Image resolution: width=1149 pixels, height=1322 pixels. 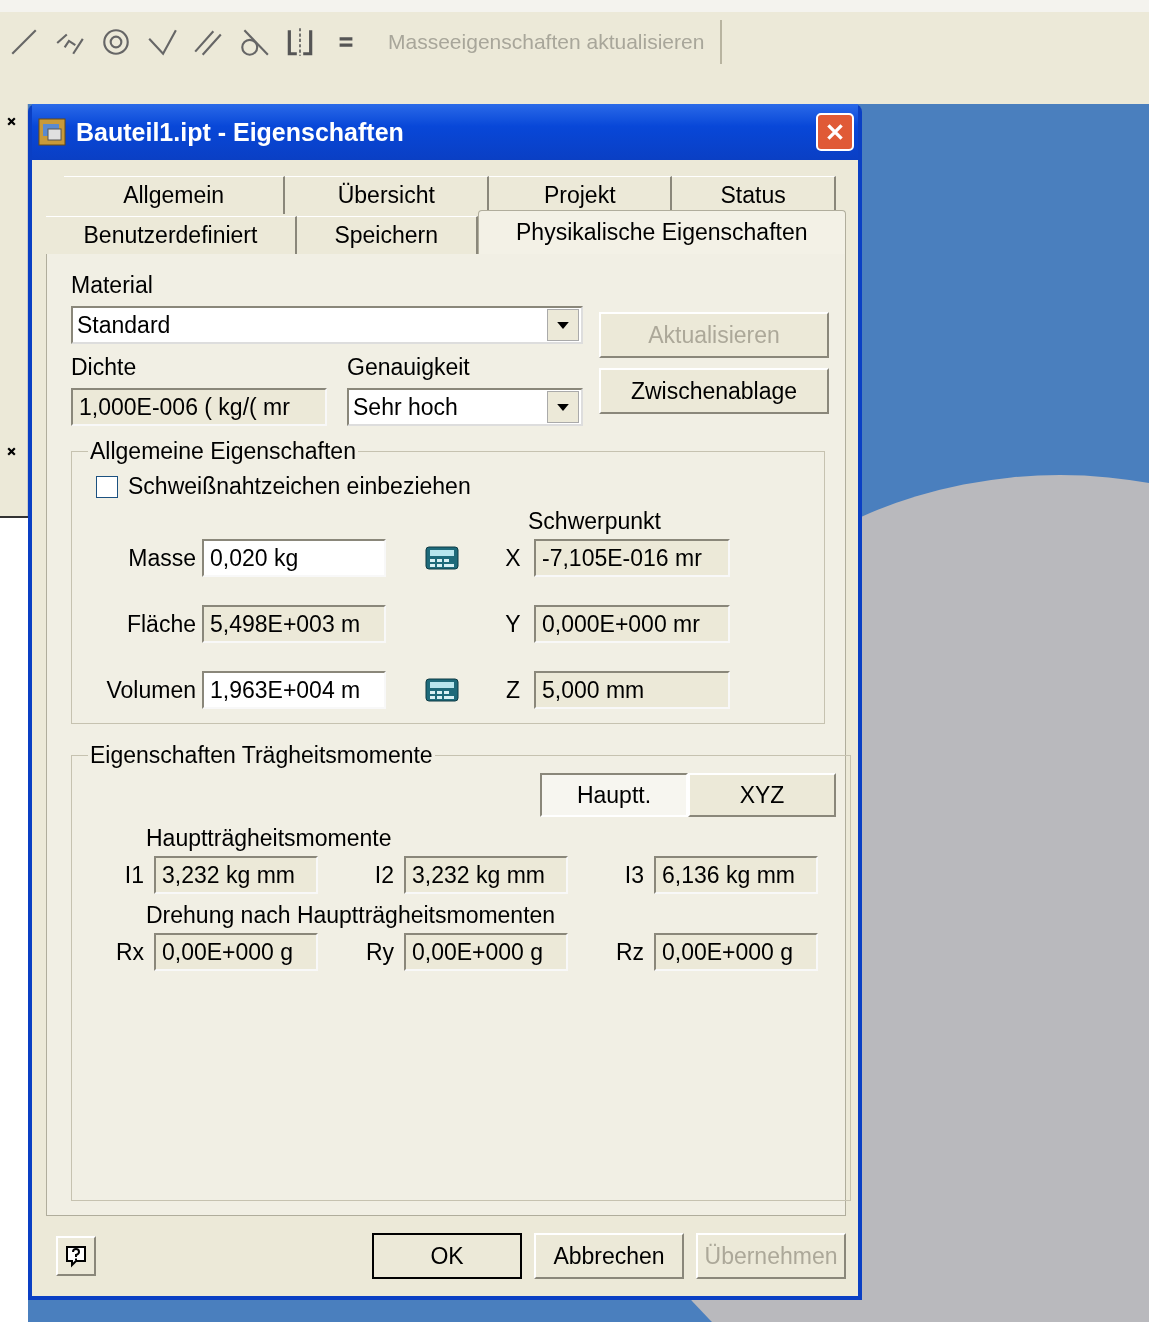 What do you see at coordinates (133, 875) in the screenshot?
I see `field-label: I1` at bounding box center [133, 875].